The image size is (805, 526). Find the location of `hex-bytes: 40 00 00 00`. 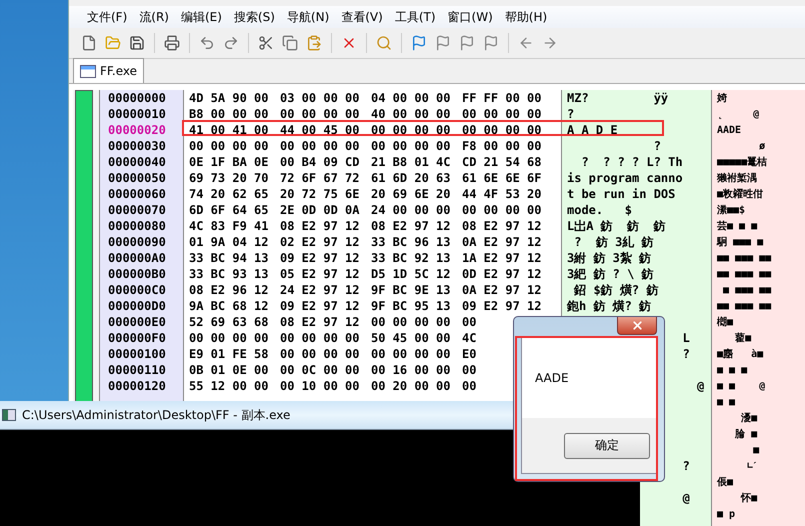

hex-bytes: 40 00 00 00 is located at coordinates (410, 114).